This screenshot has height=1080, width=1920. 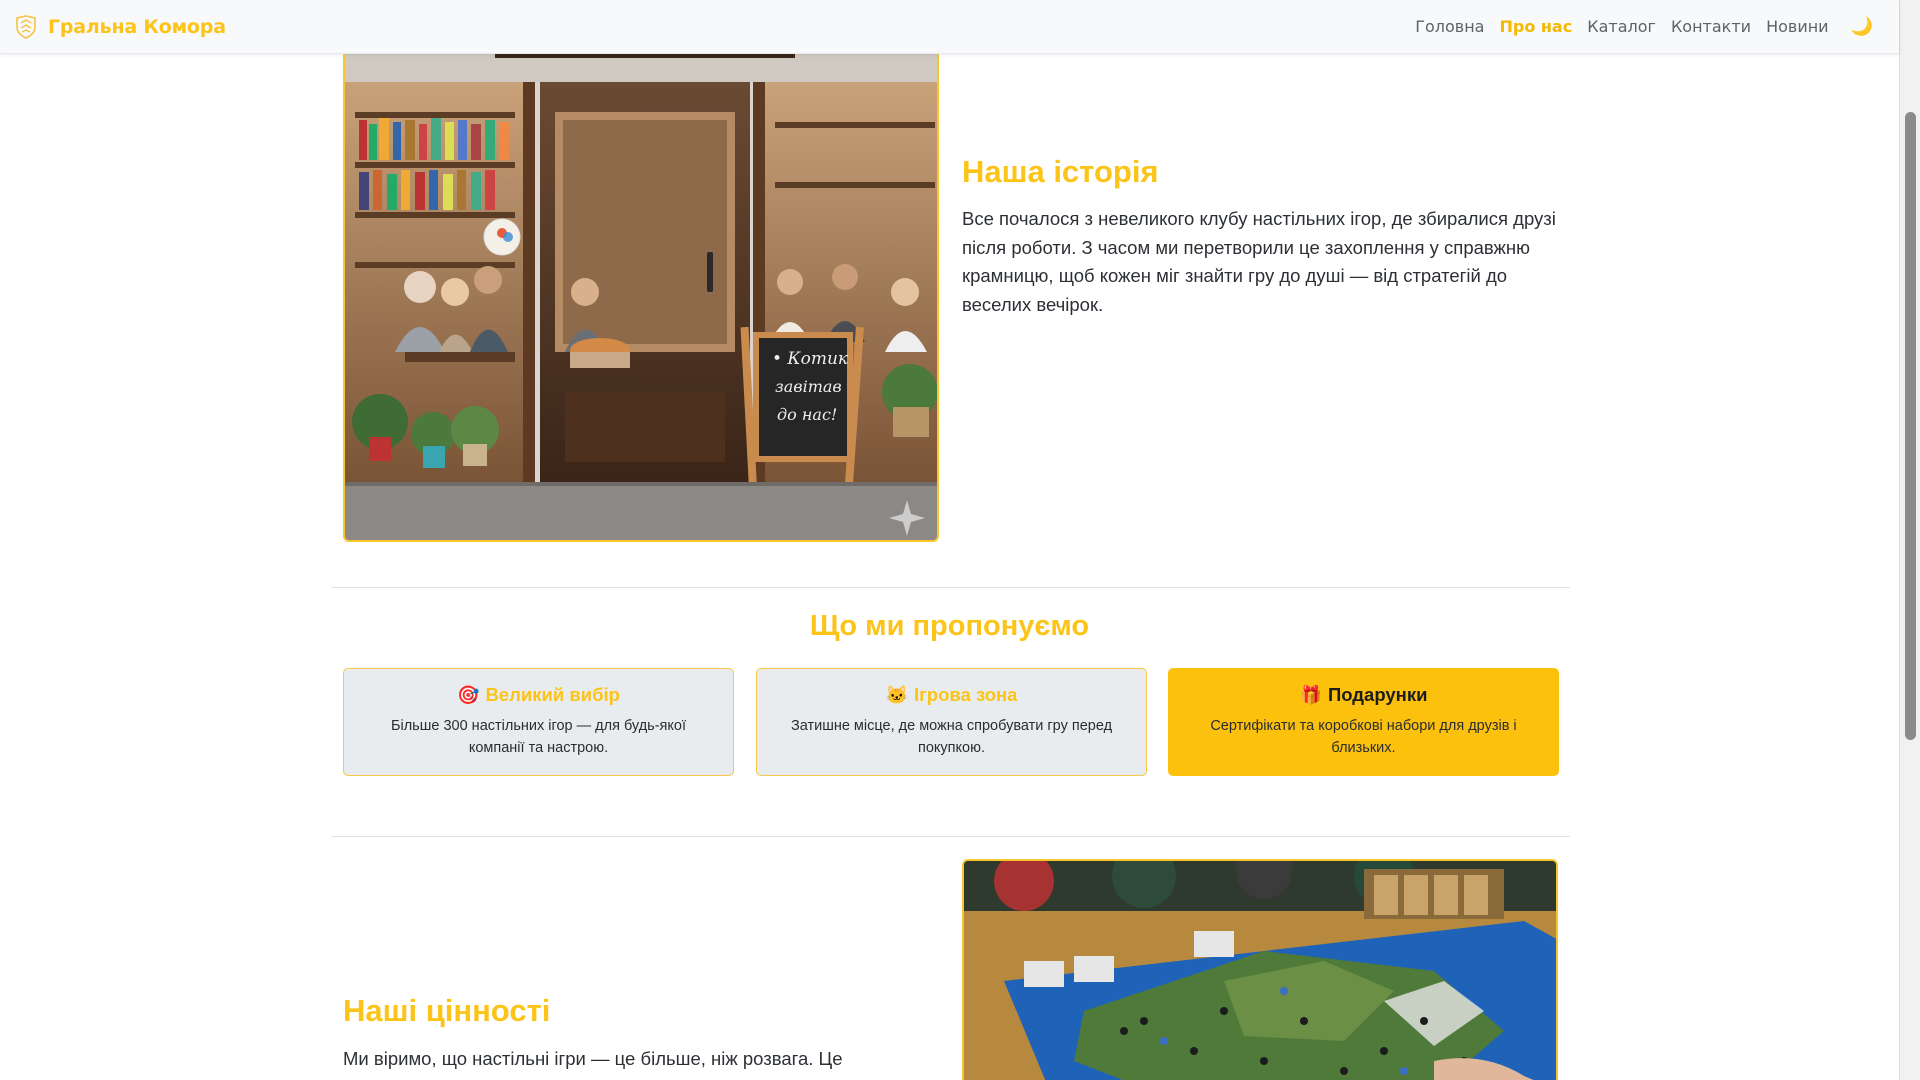 What do you see at coordinates (26, 26) in the screenshot?
I see `shield-logo-icon` at bounding box center [26, 26].